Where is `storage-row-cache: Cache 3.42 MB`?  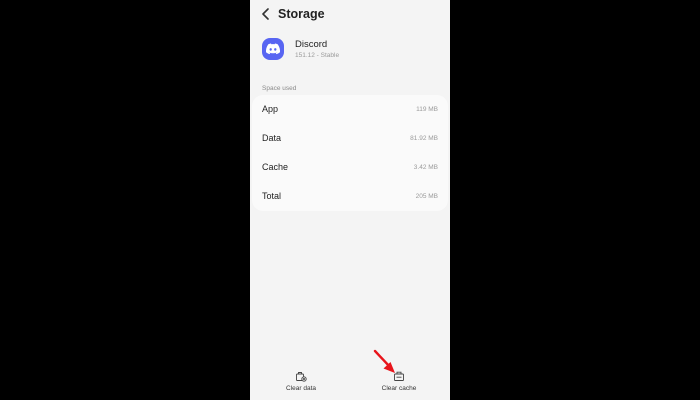 storage-row-cache: Cache 3.42 MB is located at coordinates (350, 167).